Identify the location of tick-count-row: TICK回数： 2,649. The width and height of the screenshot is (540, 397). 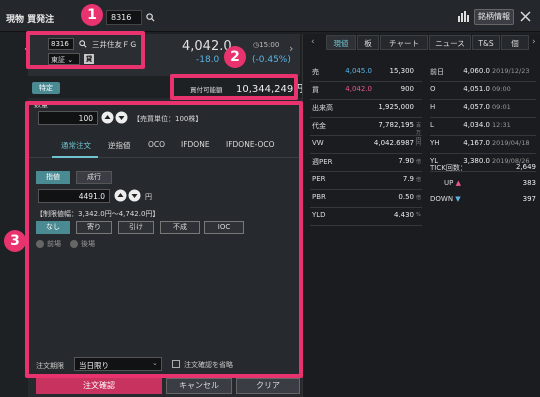
(483, 168).